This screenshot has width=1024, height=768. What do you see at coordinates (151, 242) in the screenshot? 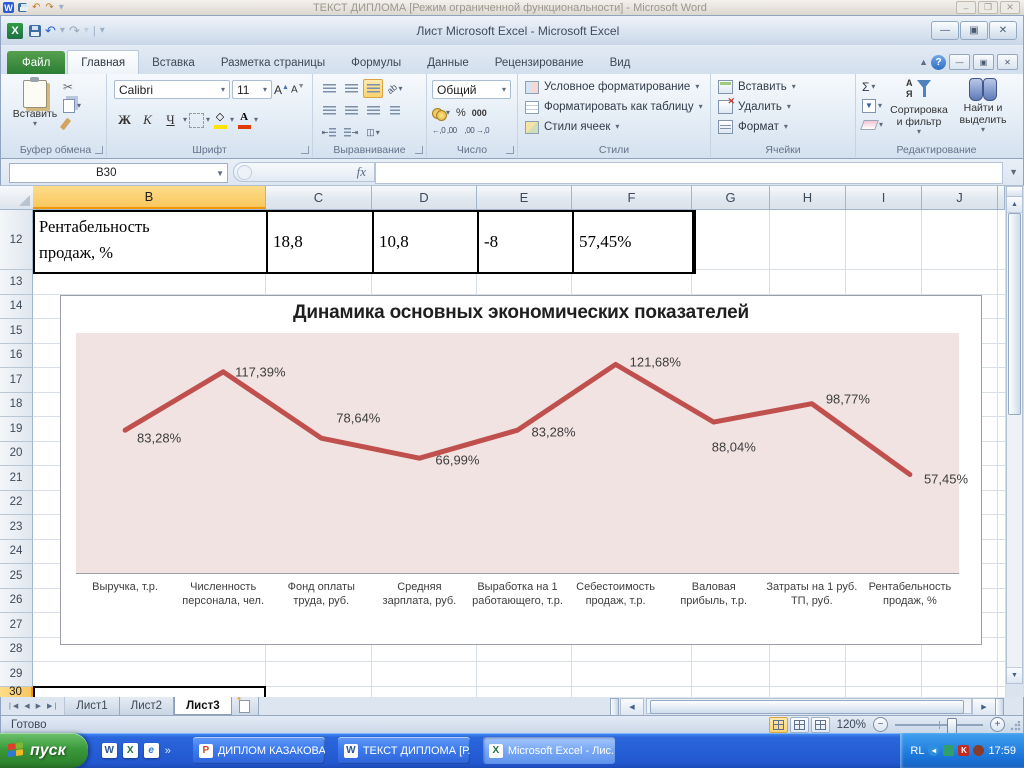
I see `cell-B12: Рентабельность продаж, %` at bounding box center [151, 242].